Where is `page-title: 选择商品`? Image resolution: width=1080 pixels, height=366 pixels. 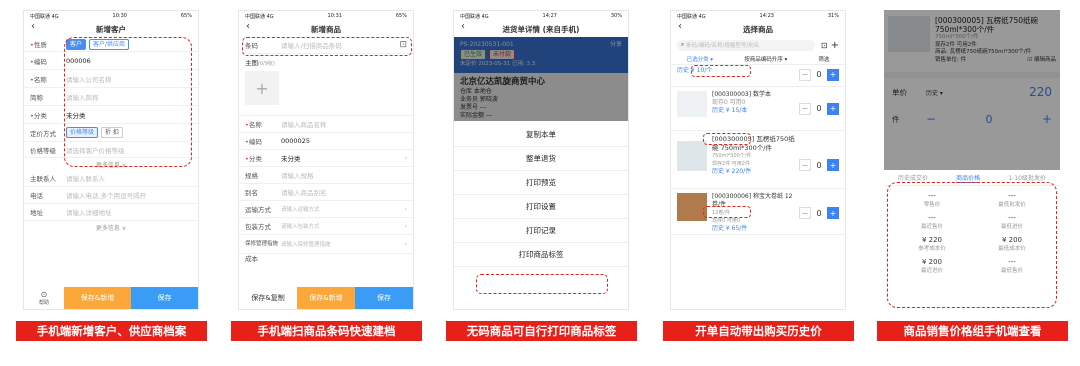
page-title: 选择商品 is located at coordinates (758, 29).